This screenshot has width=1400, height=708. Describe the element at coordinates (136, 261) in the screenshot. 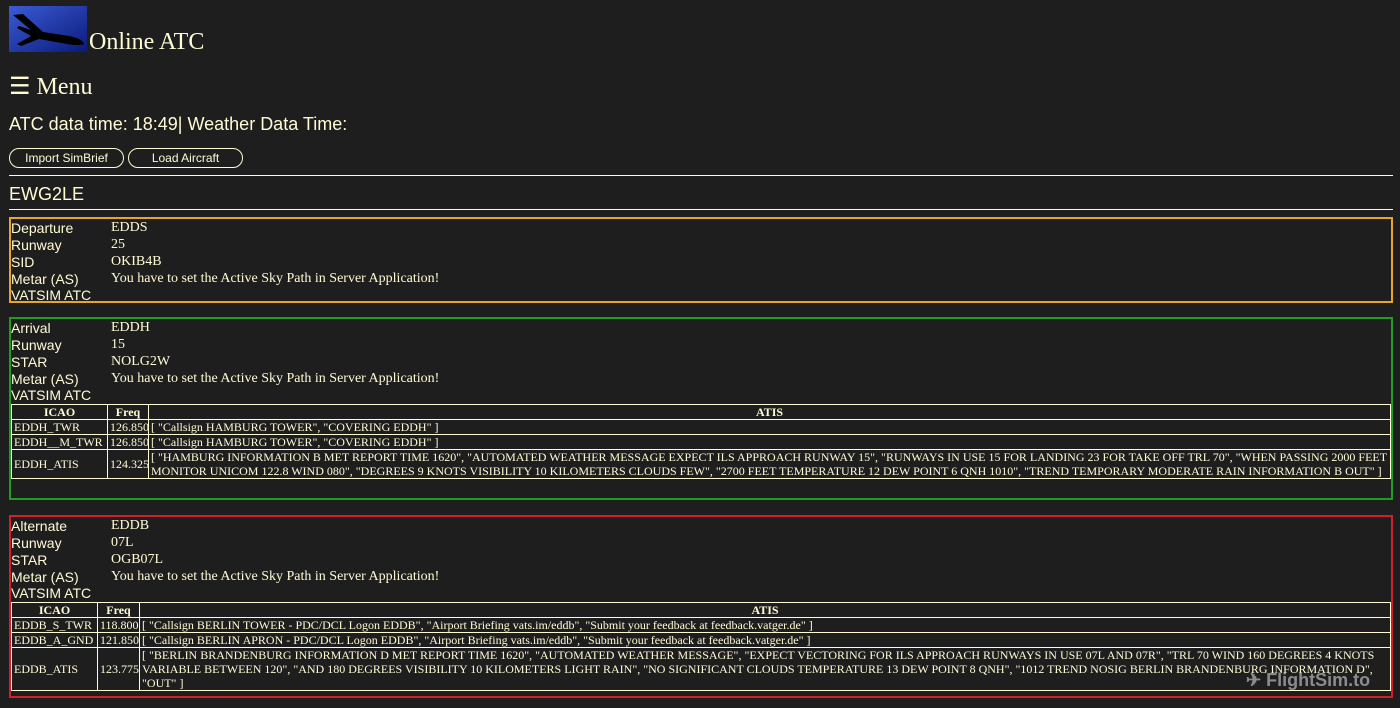

I see `departure-sid: OKIB4B` at that location.